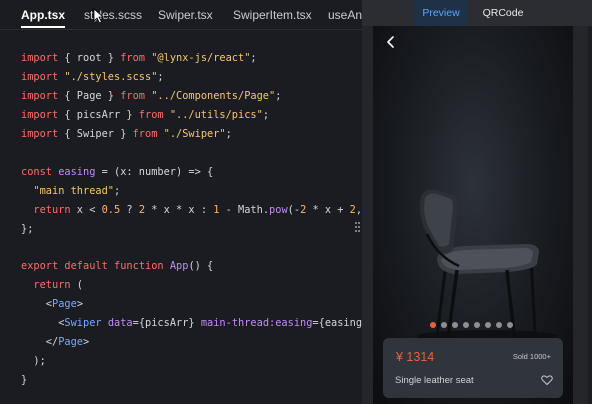 The width and height of the screenshot is (592, 404). I want to click on product-card: ¥ 1314 Sold 1000+ Single leather seat, so click(473, 368).